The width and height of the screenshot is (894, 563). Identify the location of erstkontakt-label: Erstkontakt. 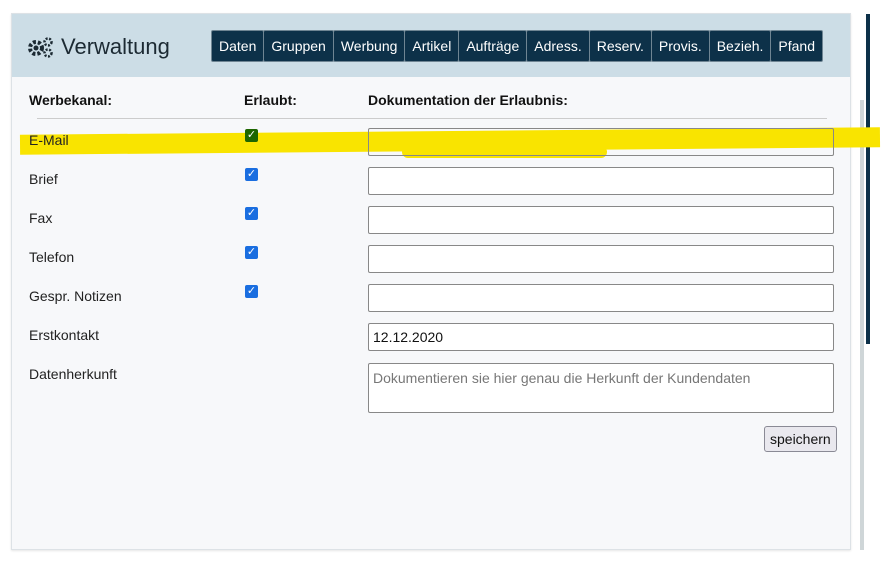
(64, 335).